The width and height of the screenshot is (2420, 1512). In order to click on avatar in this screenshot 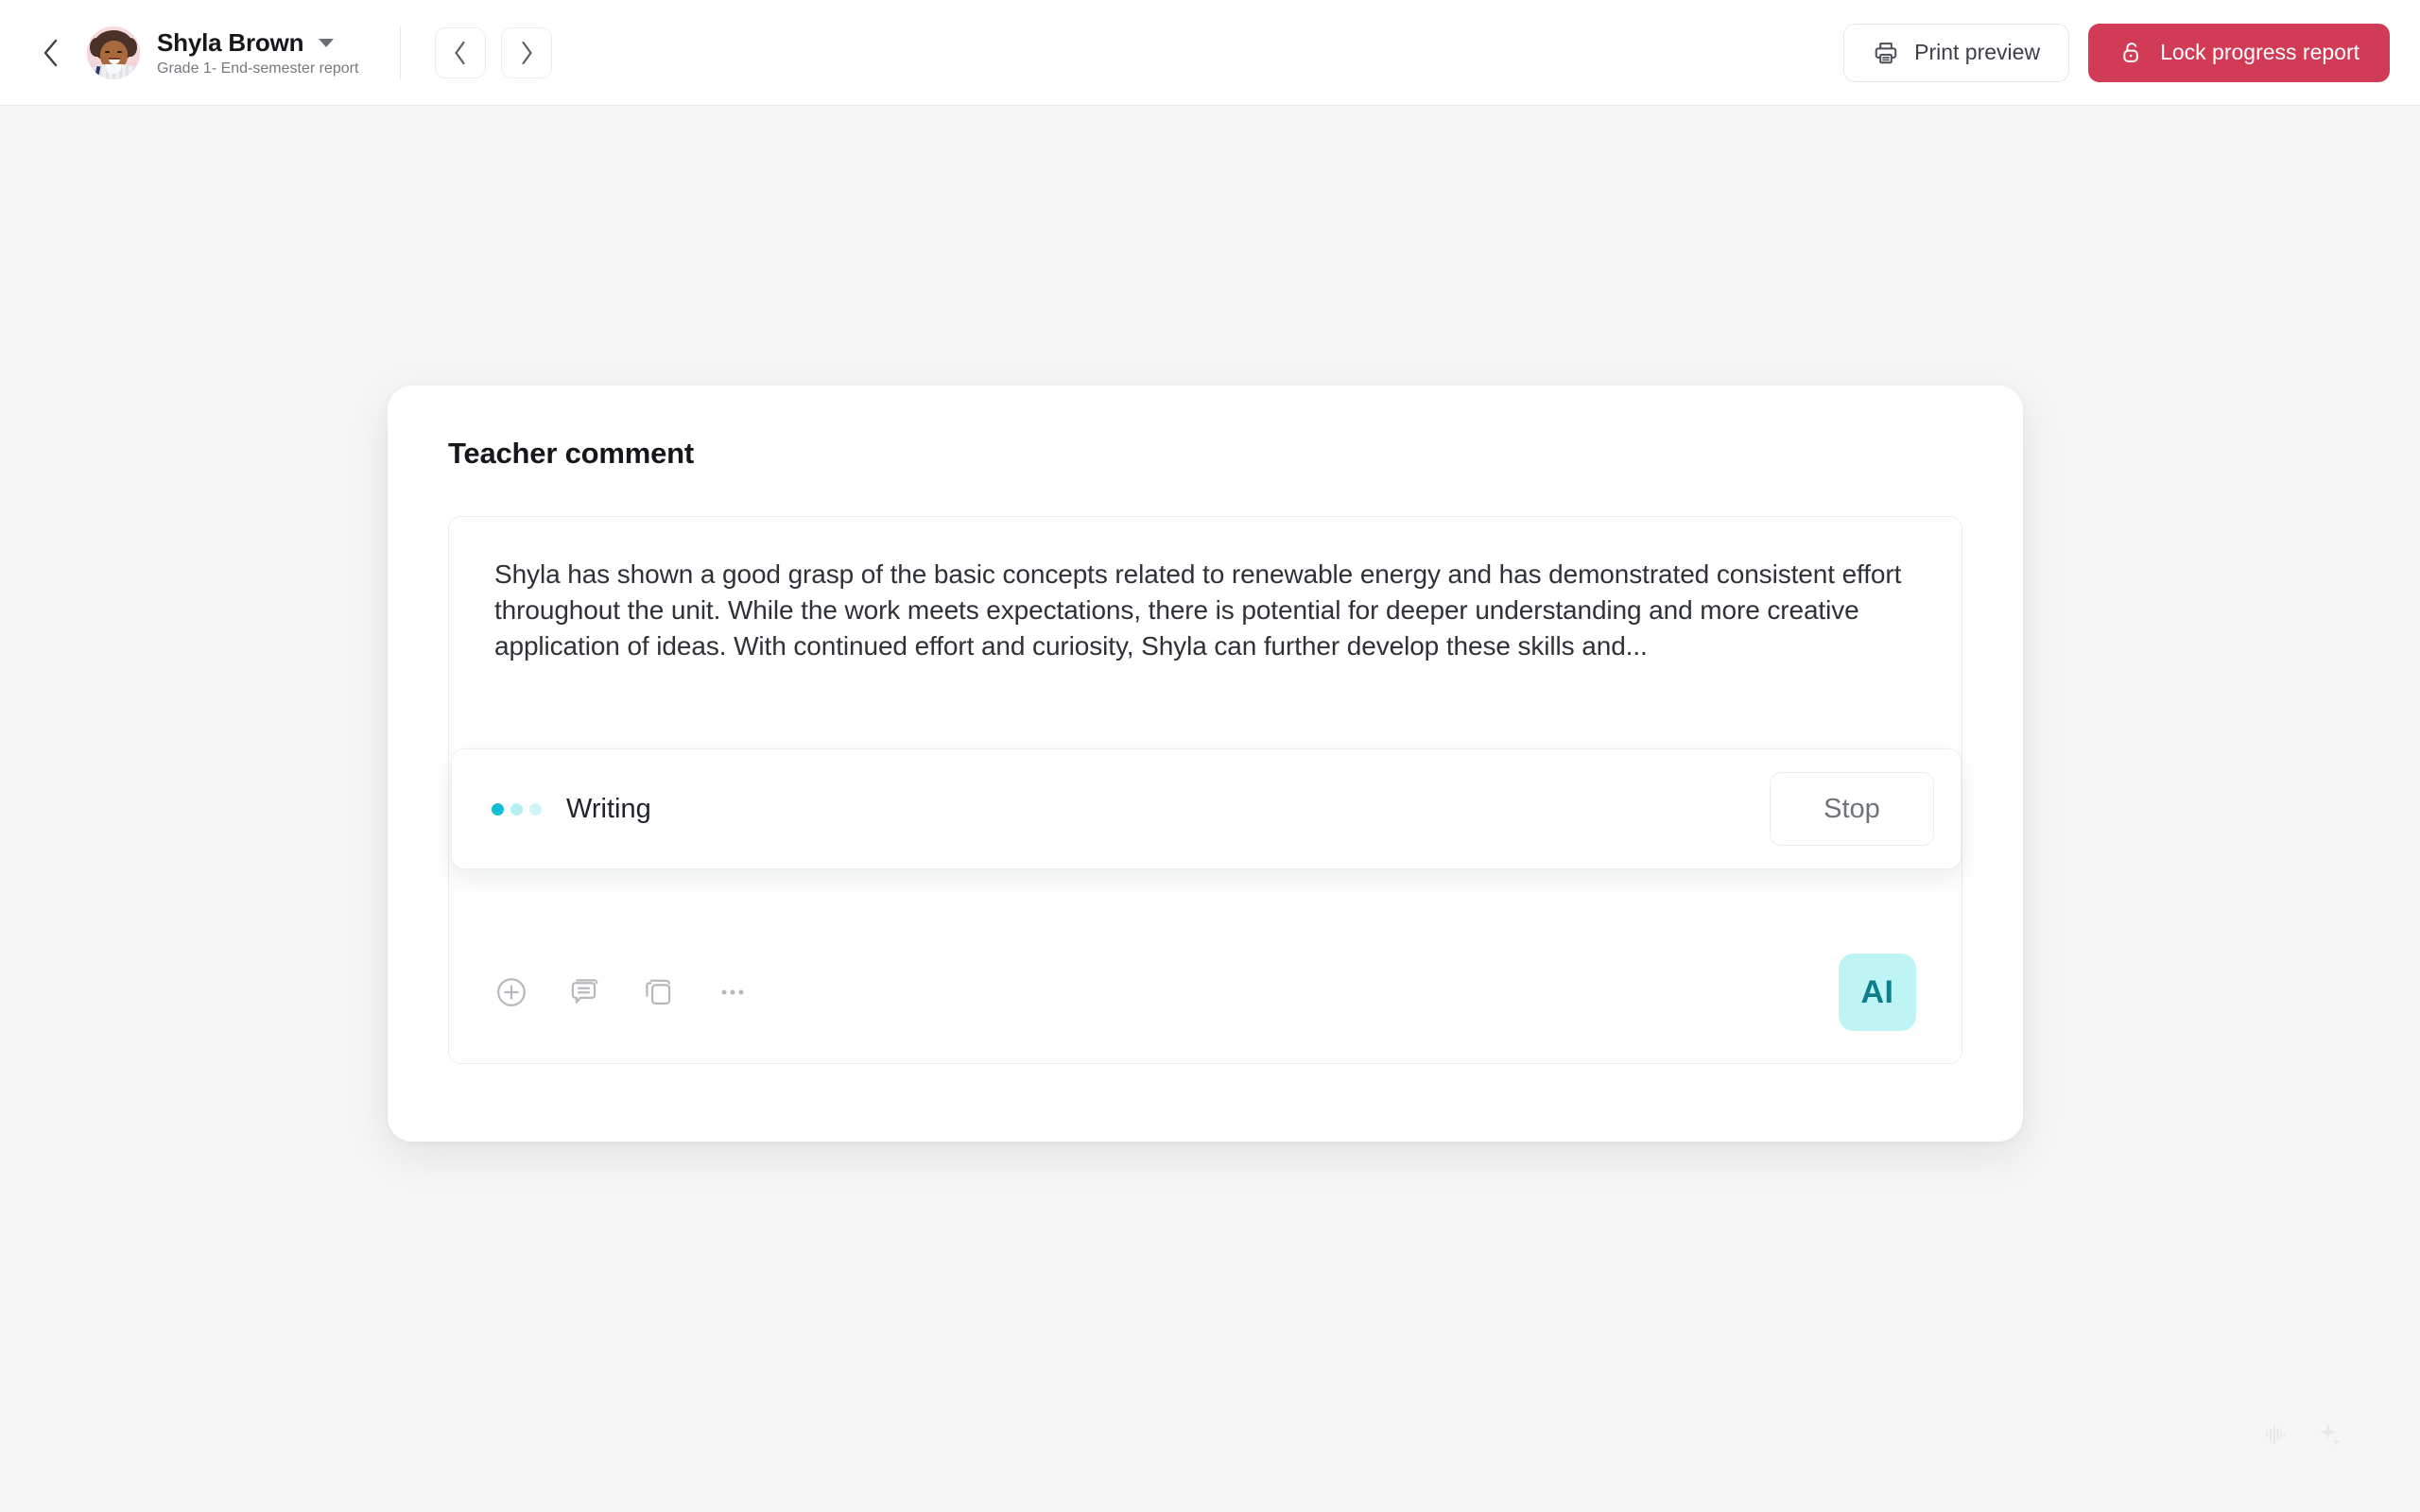, I will do `click(113, 52)`.